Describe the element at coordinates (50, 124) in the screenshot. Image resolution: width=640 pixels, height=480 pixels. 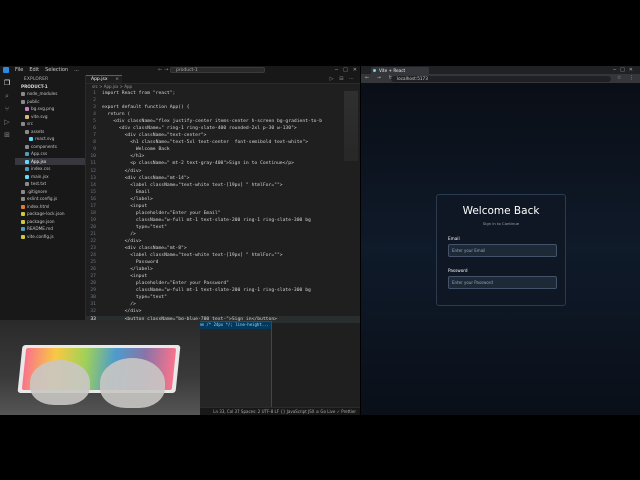
I see `tree-item: src` at that location.